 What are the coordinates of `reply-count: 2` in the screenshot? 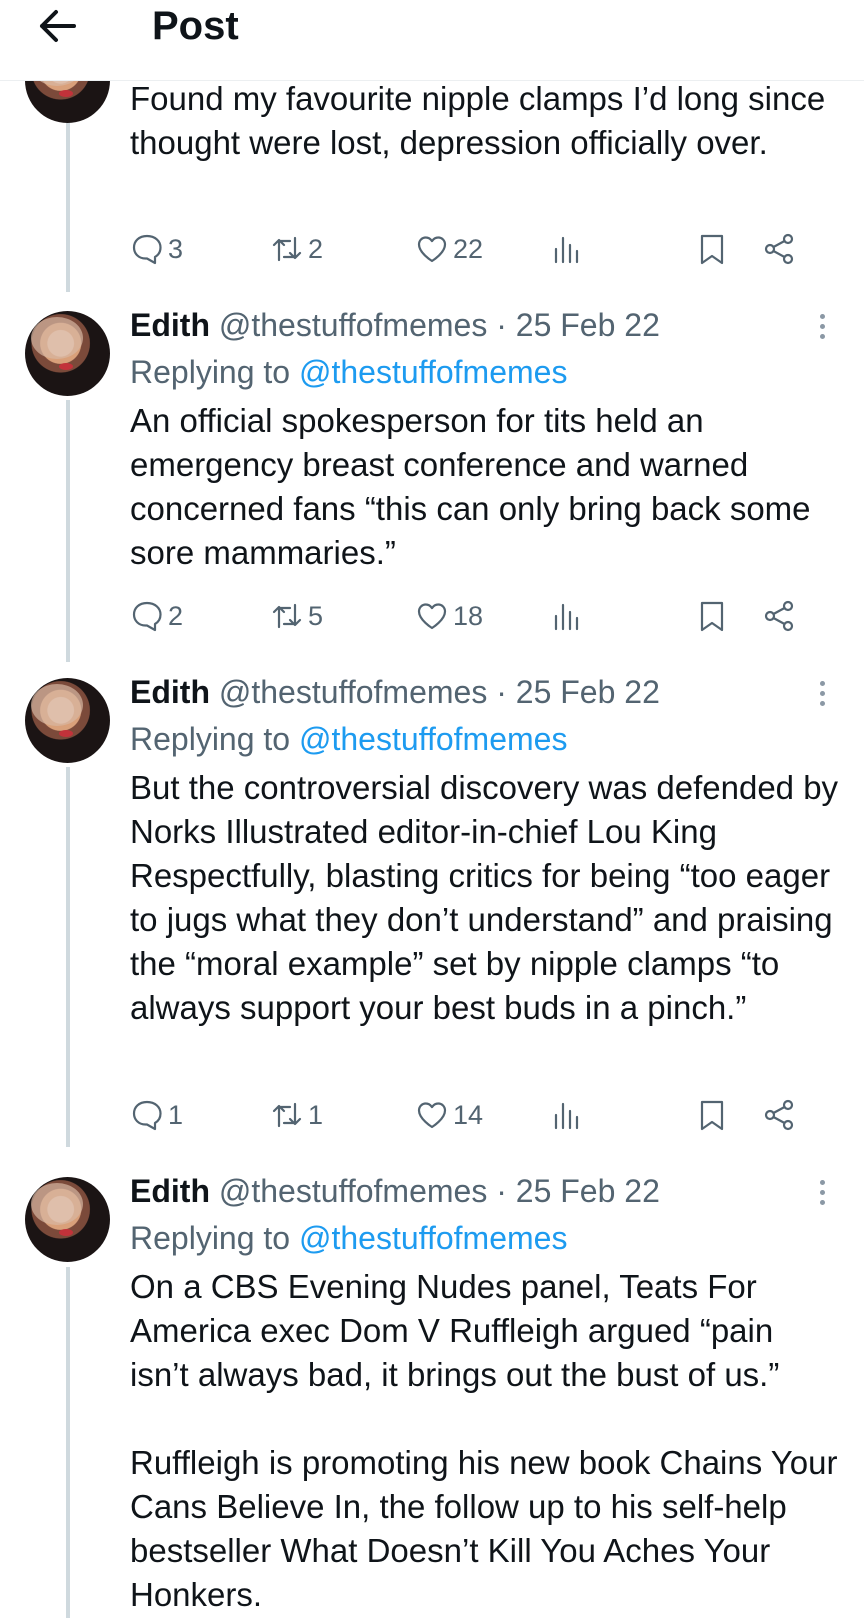 It's located at (176, 615).